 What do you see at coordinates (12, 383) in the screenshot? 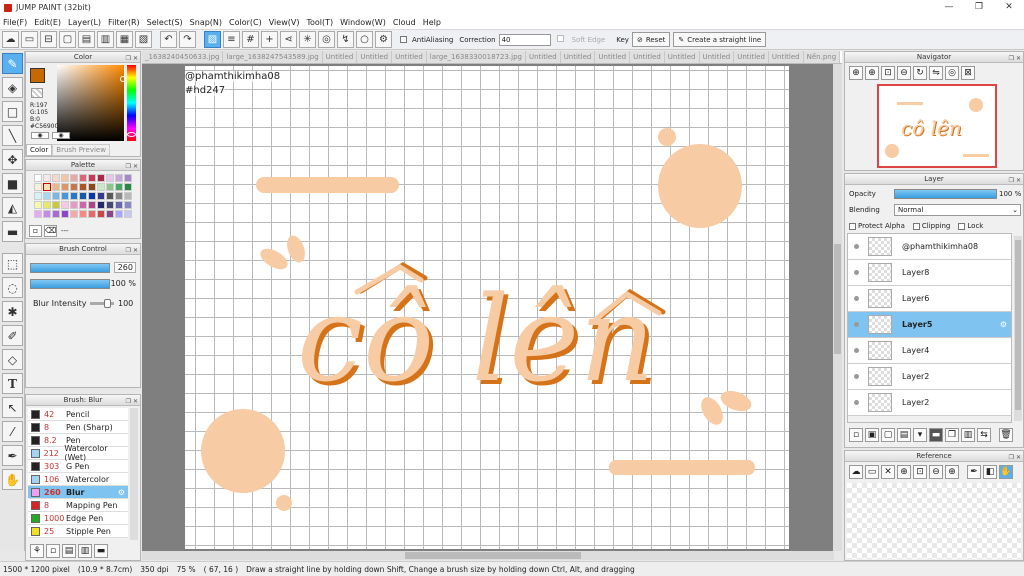
I see `text-tool-icon: T` at bounding box center [12, 383].